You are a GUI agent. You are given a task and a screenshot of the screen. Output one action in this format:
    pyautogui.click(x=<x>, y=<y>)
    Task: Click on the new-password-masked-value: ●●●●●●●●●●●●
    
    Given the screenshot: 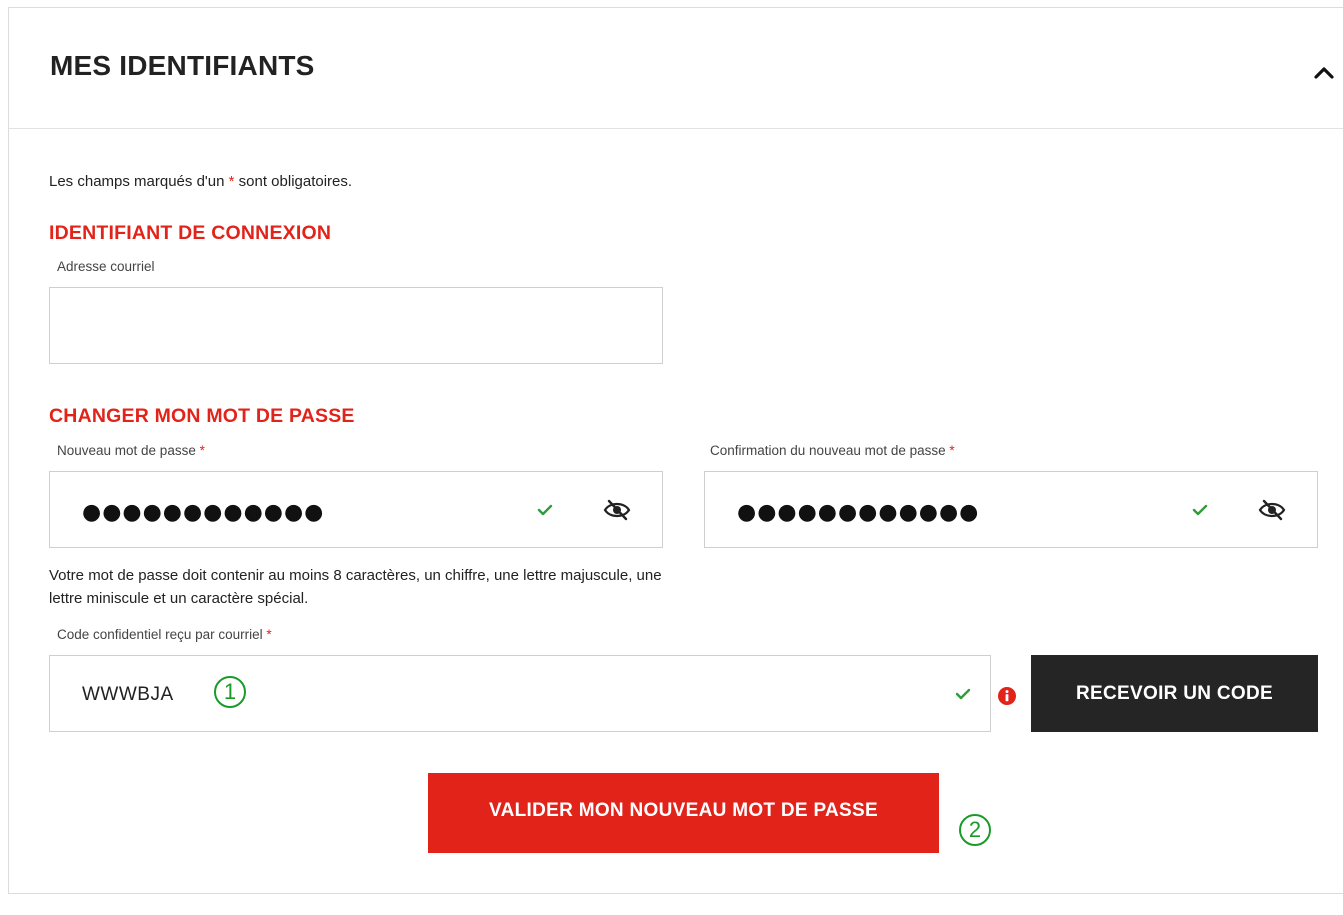 What is the action you would take?
    pyautogui.click(x=203, y=513)
    